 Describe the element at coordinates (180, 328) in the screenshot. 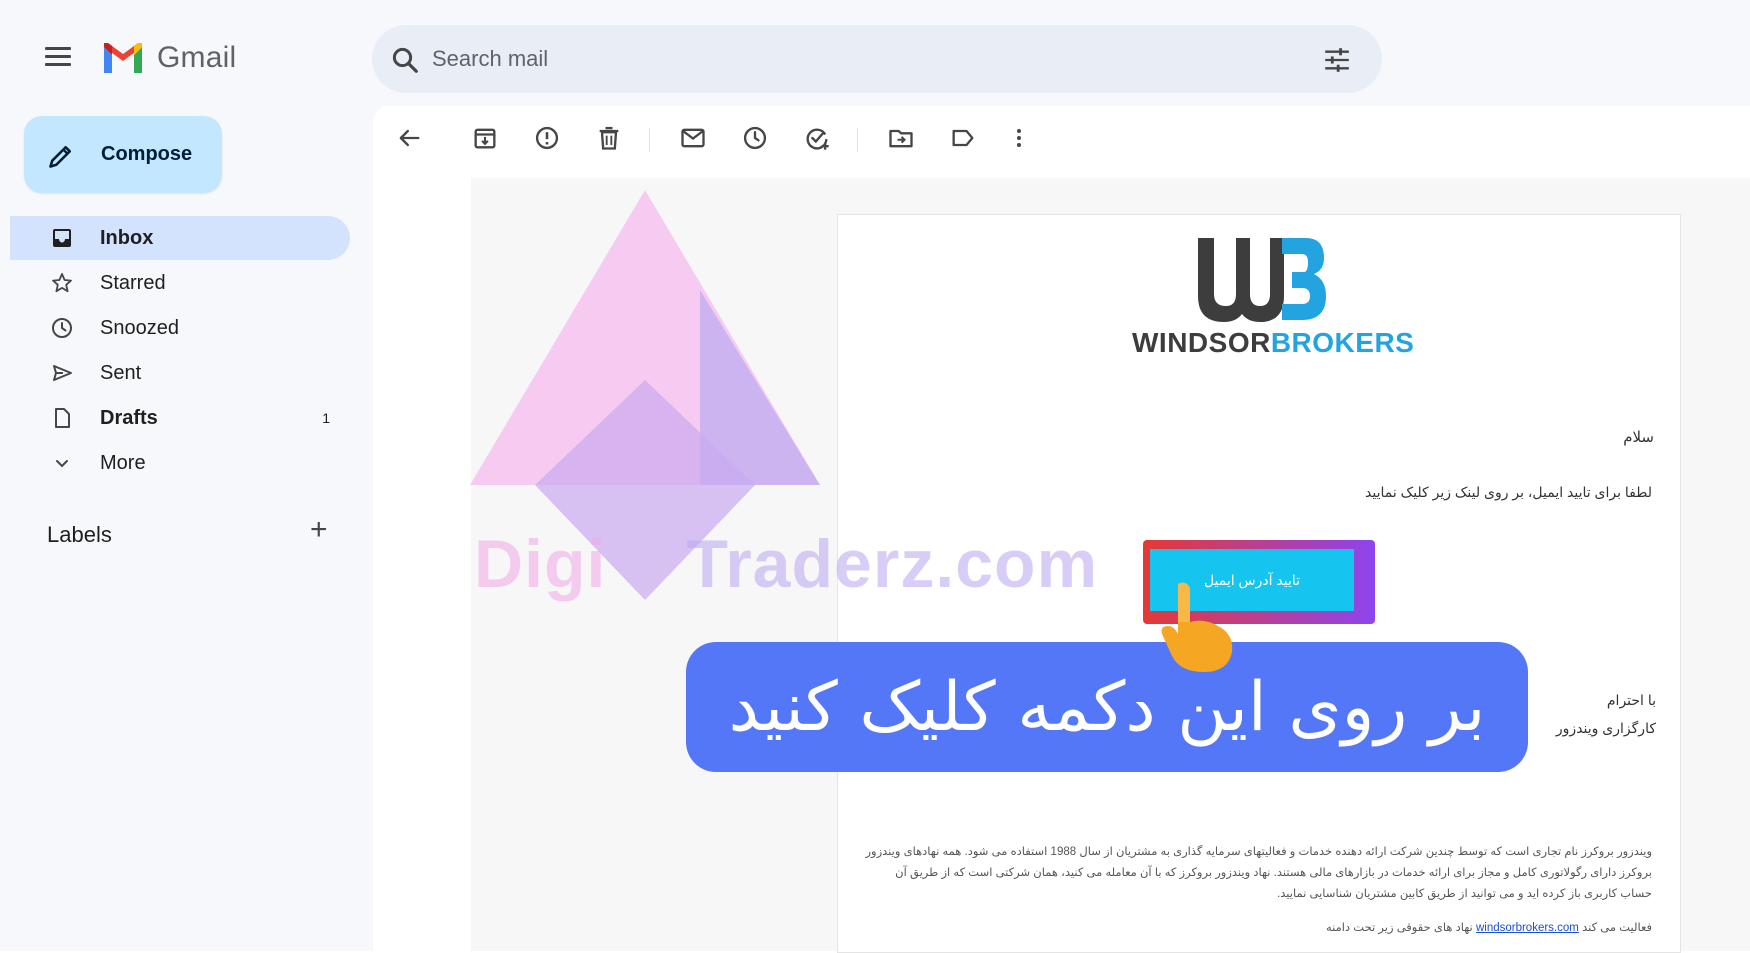

I see `sidebar-item-snoozed: Snoozed` at that location.